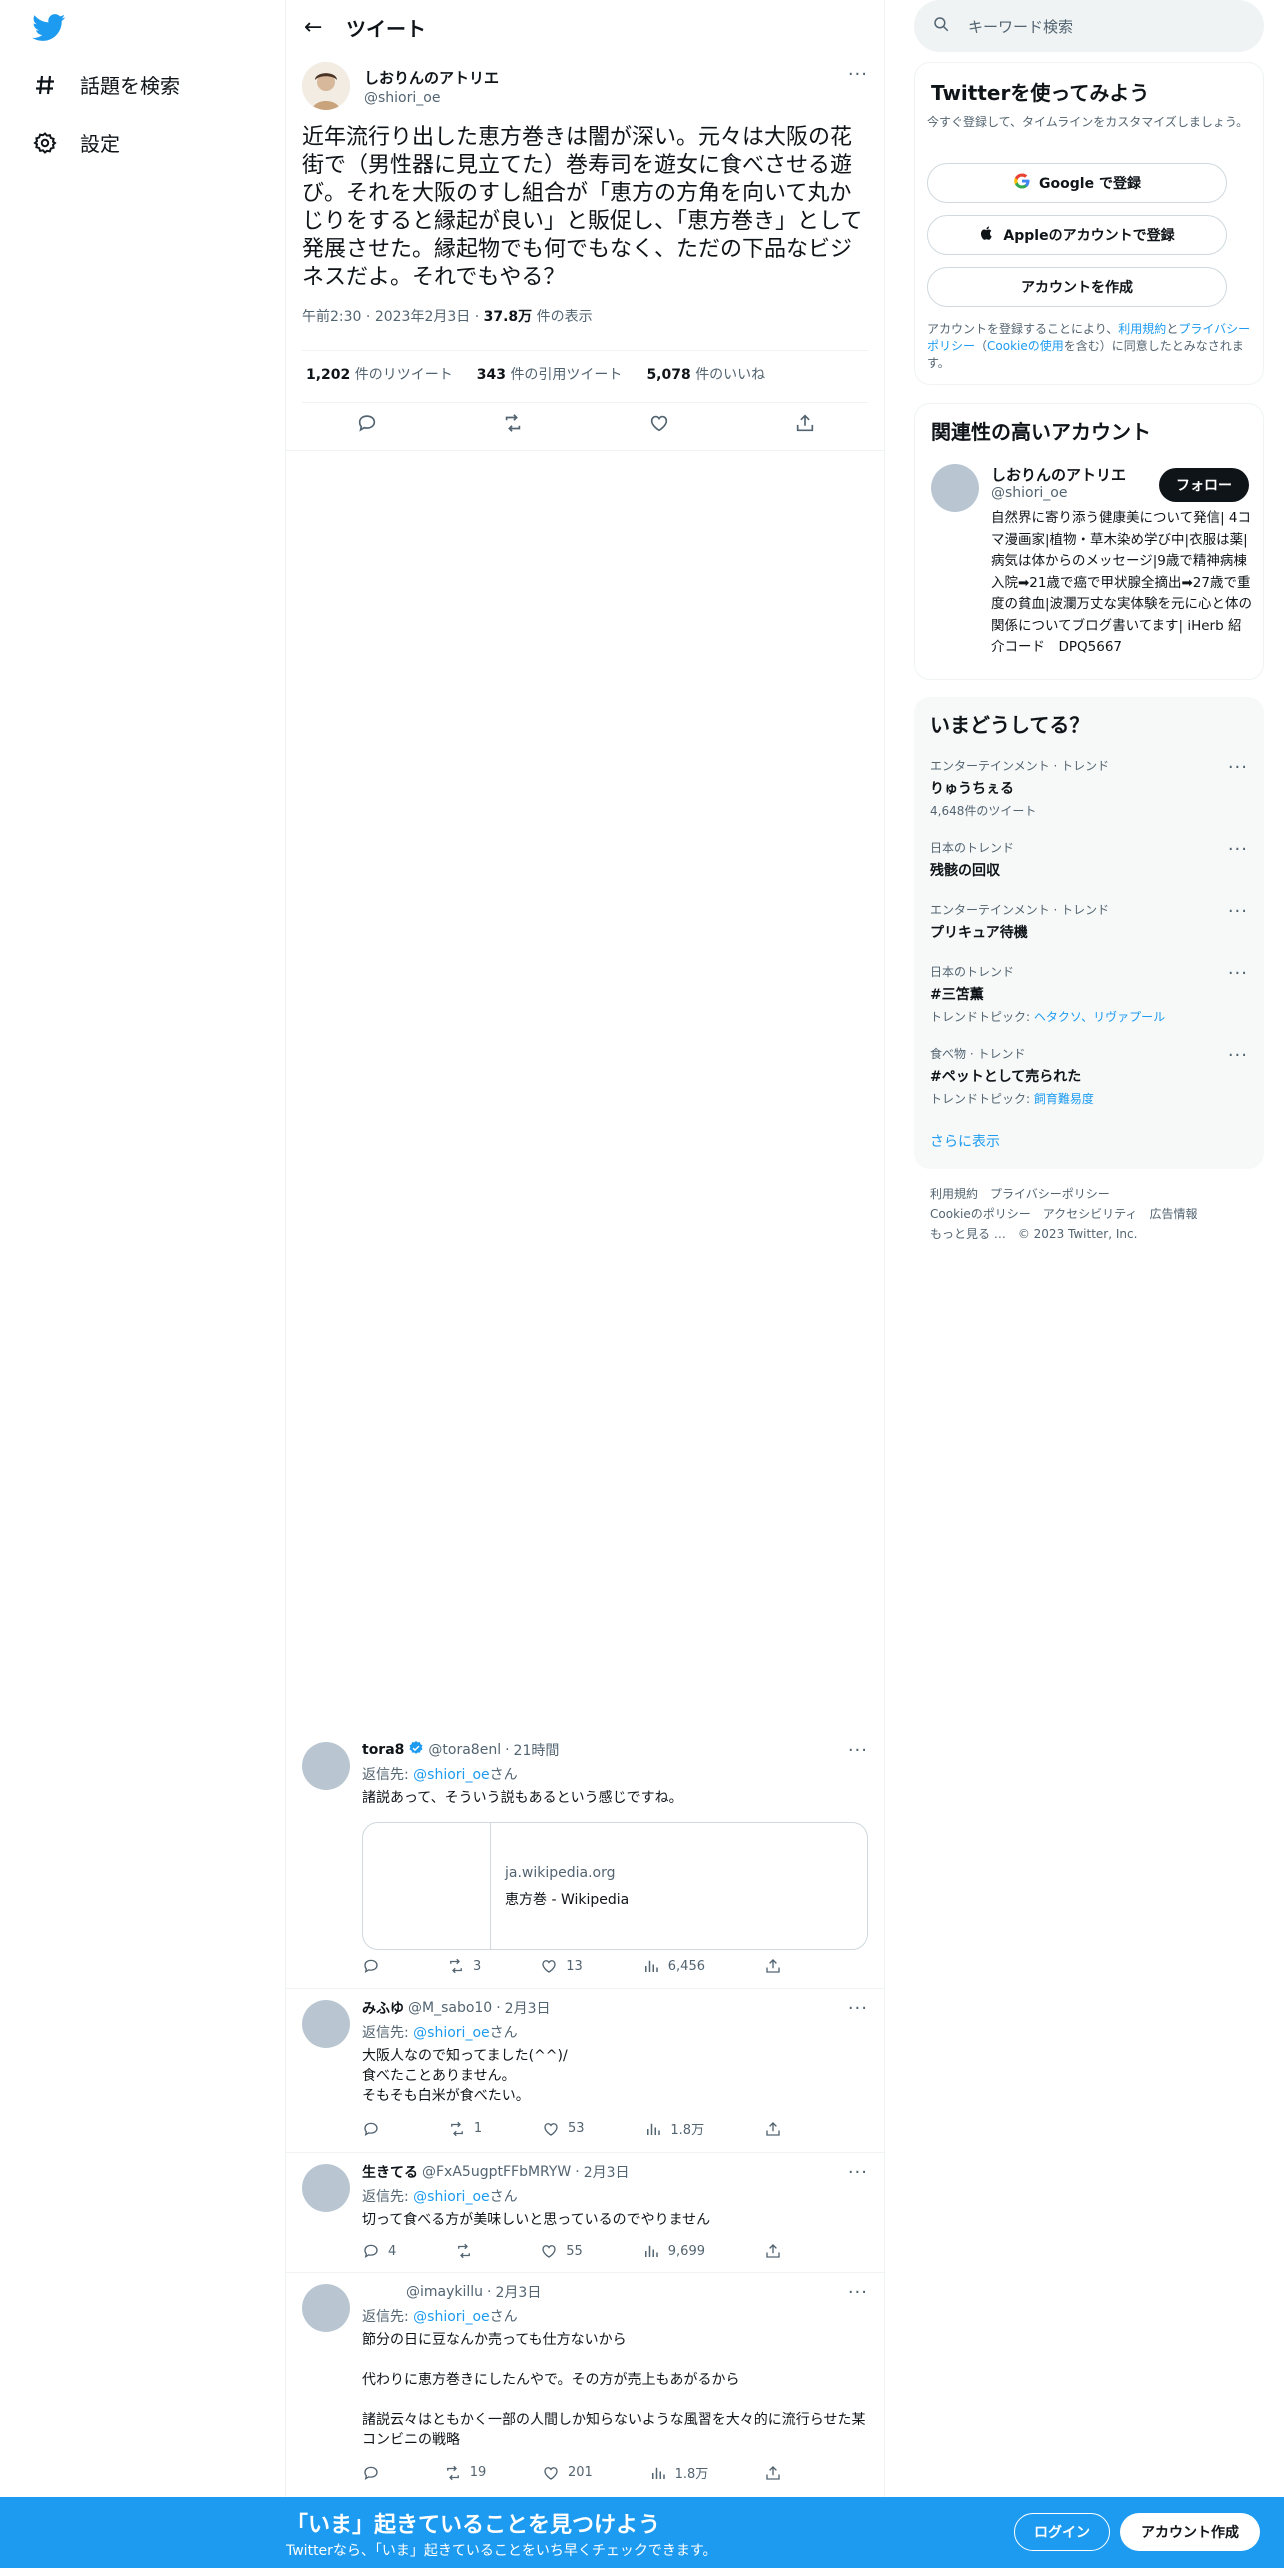 The image size is (1284, 2568). Describe the element at coordinates (585, 402) in the screenshot. I see `divider` at that location.